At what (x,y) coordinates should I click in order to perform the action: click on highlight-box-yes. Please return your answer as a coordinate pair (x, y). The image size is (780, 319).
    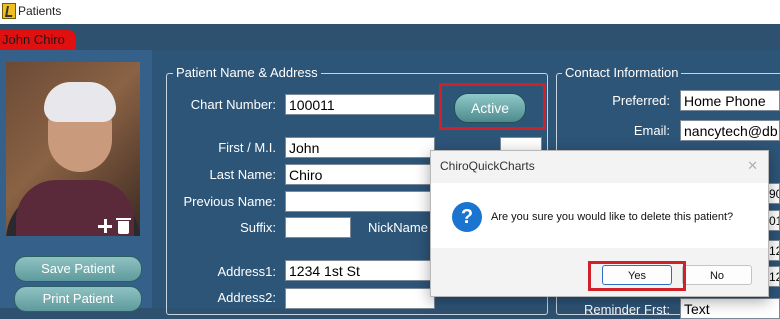
    Looking at the image, I should click on (637, 276).